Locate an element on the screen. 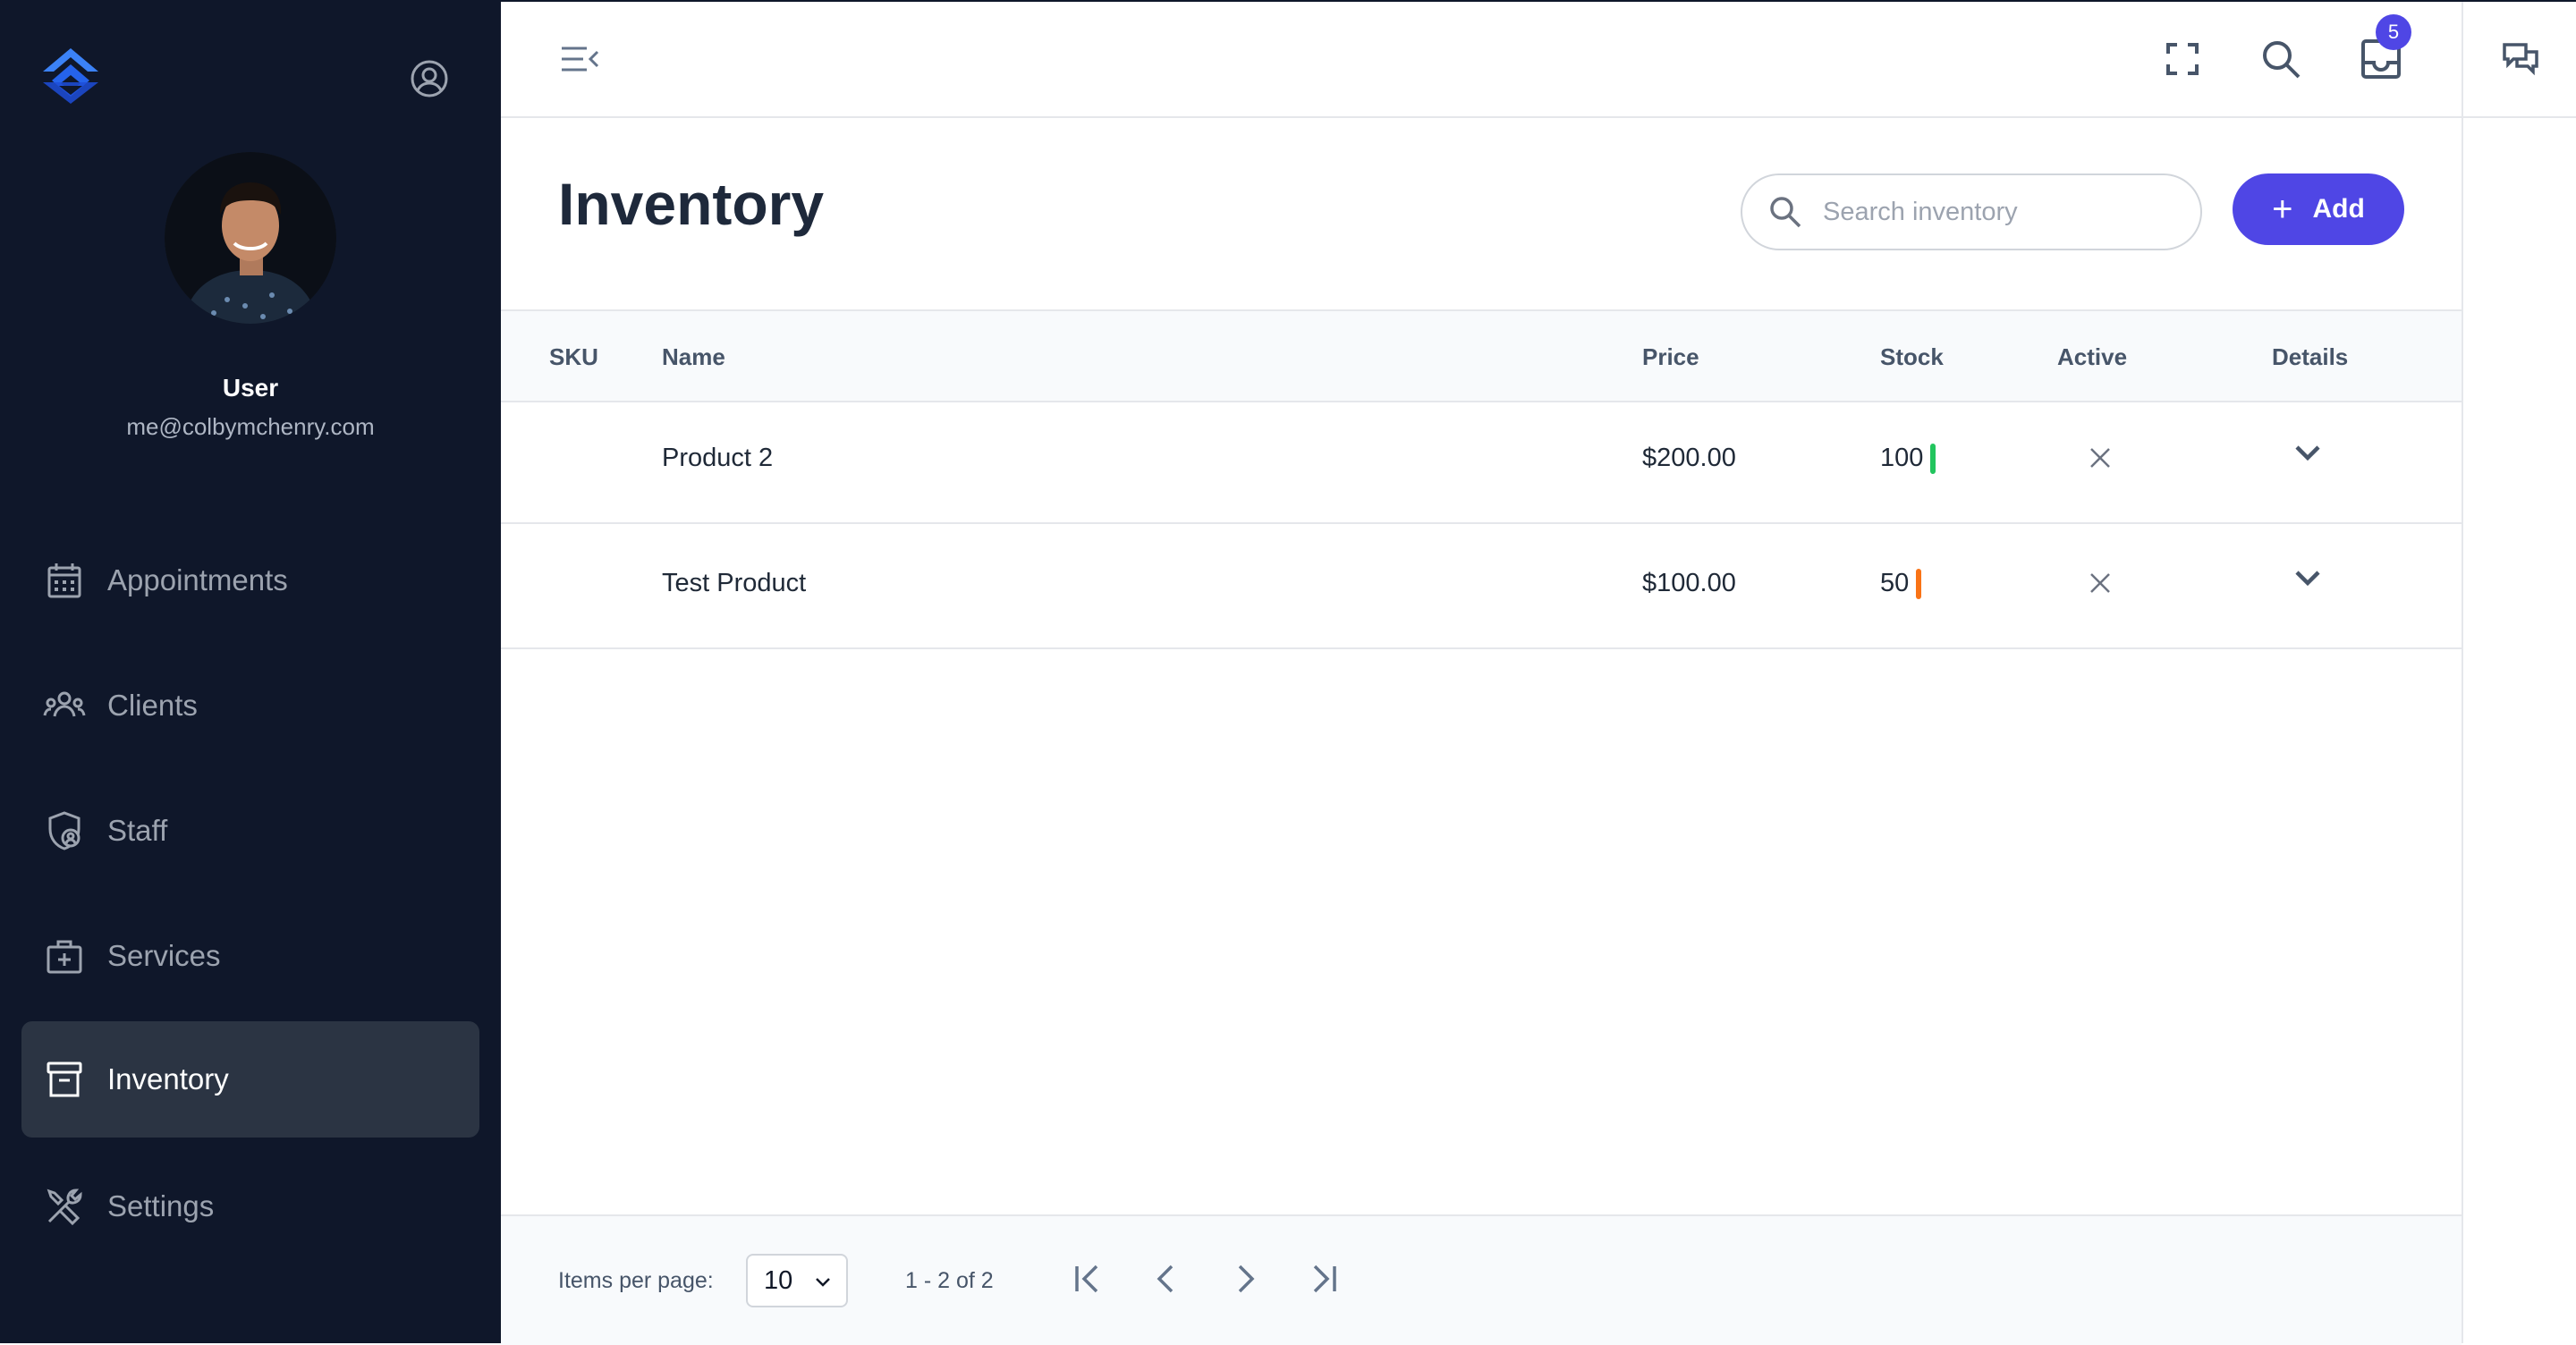 Image resolution: width=2576 pixels, height=1345 pixels. column-header-name: Name is located at coordinates (693, 357).